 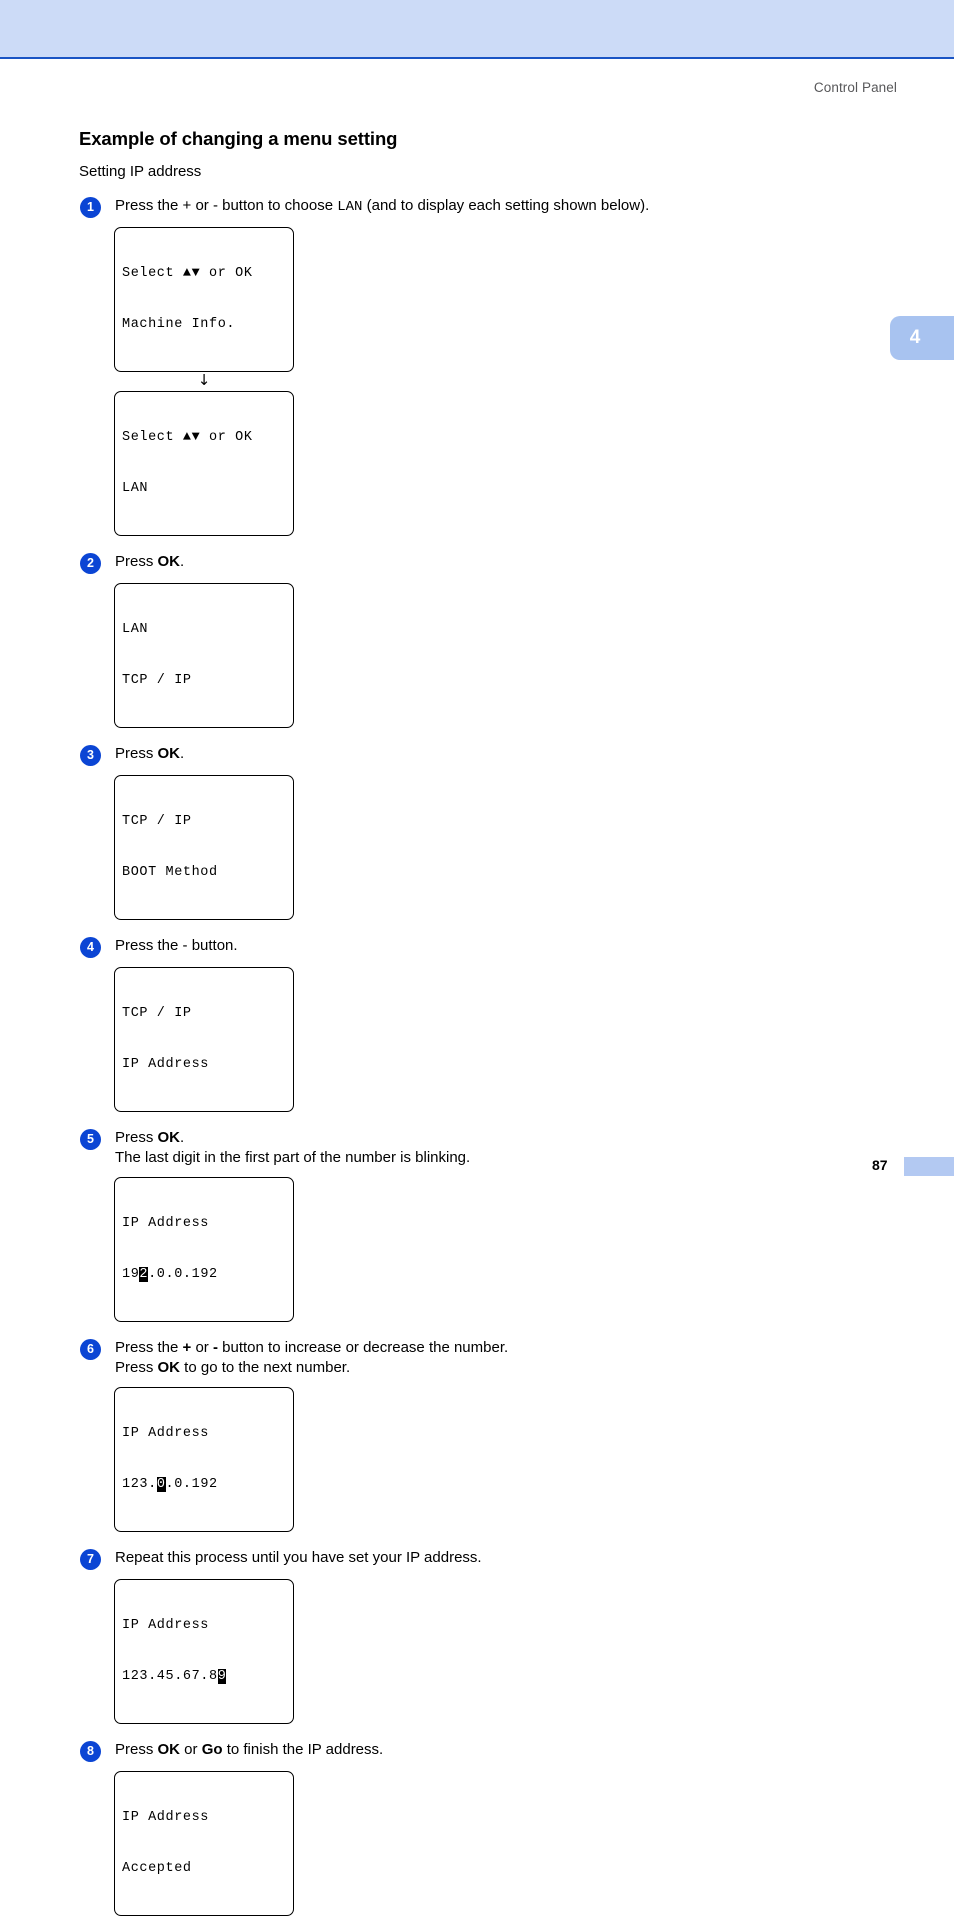 I want to click on step-number-8: 8, so click(x=90, y=1751).